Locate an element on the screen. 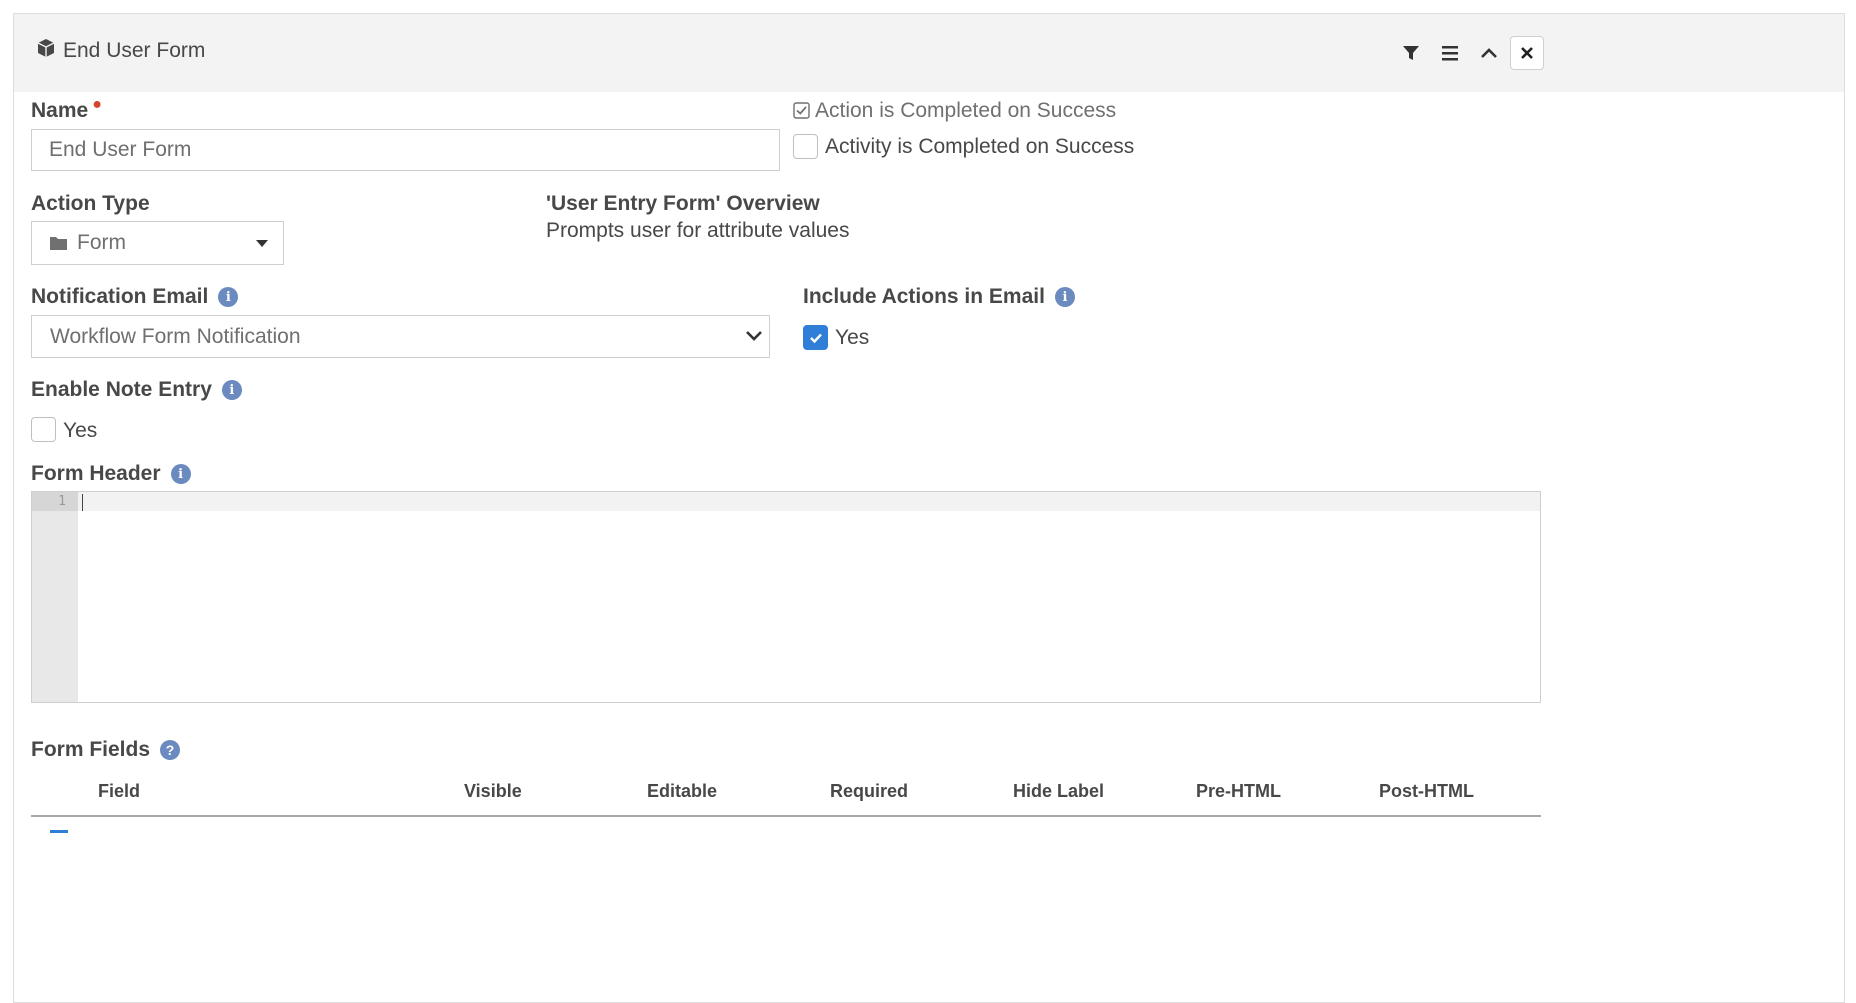 The image size is (1856, 1003). form-header-label: Form Header i is located at coordinates (111, 474).